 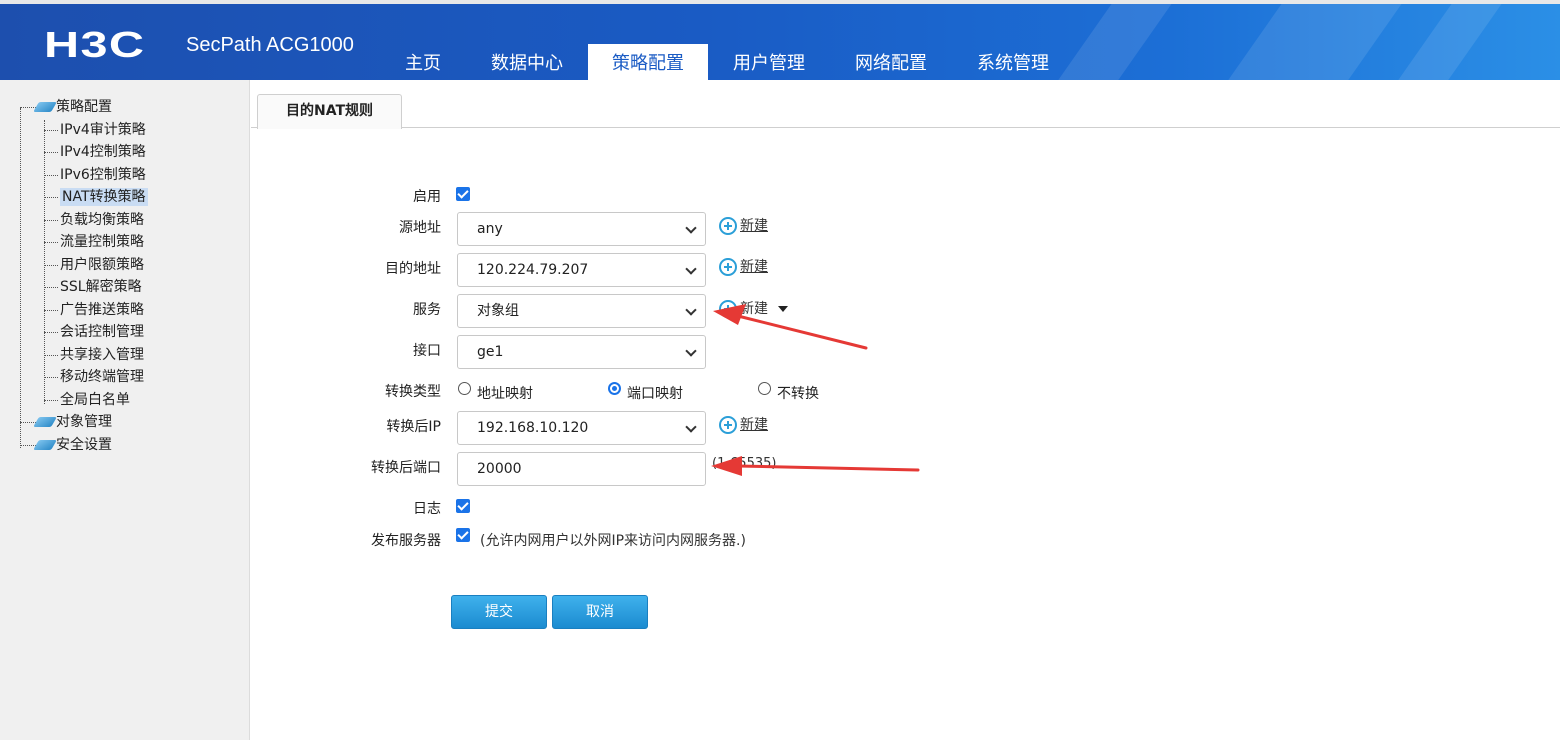 I want to click on publish-server-hint: (允许内网用户以外网IP来访问内网服务器.), so click(x=613, y=541).